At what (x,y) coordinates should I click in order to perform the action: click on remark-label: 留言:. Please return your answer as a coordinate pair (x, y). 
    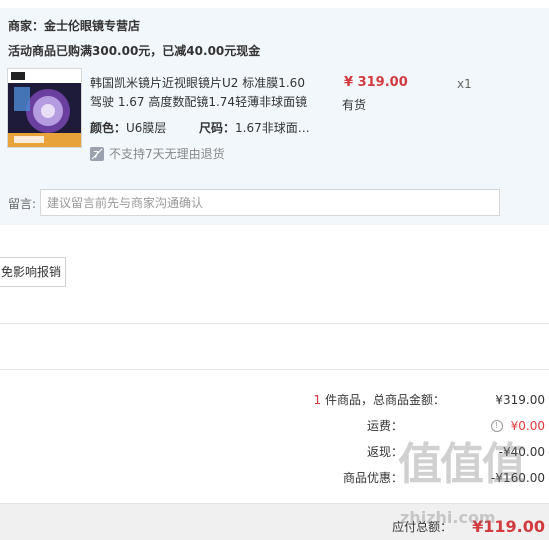
    Looking at the image, I should click on (22, 204).